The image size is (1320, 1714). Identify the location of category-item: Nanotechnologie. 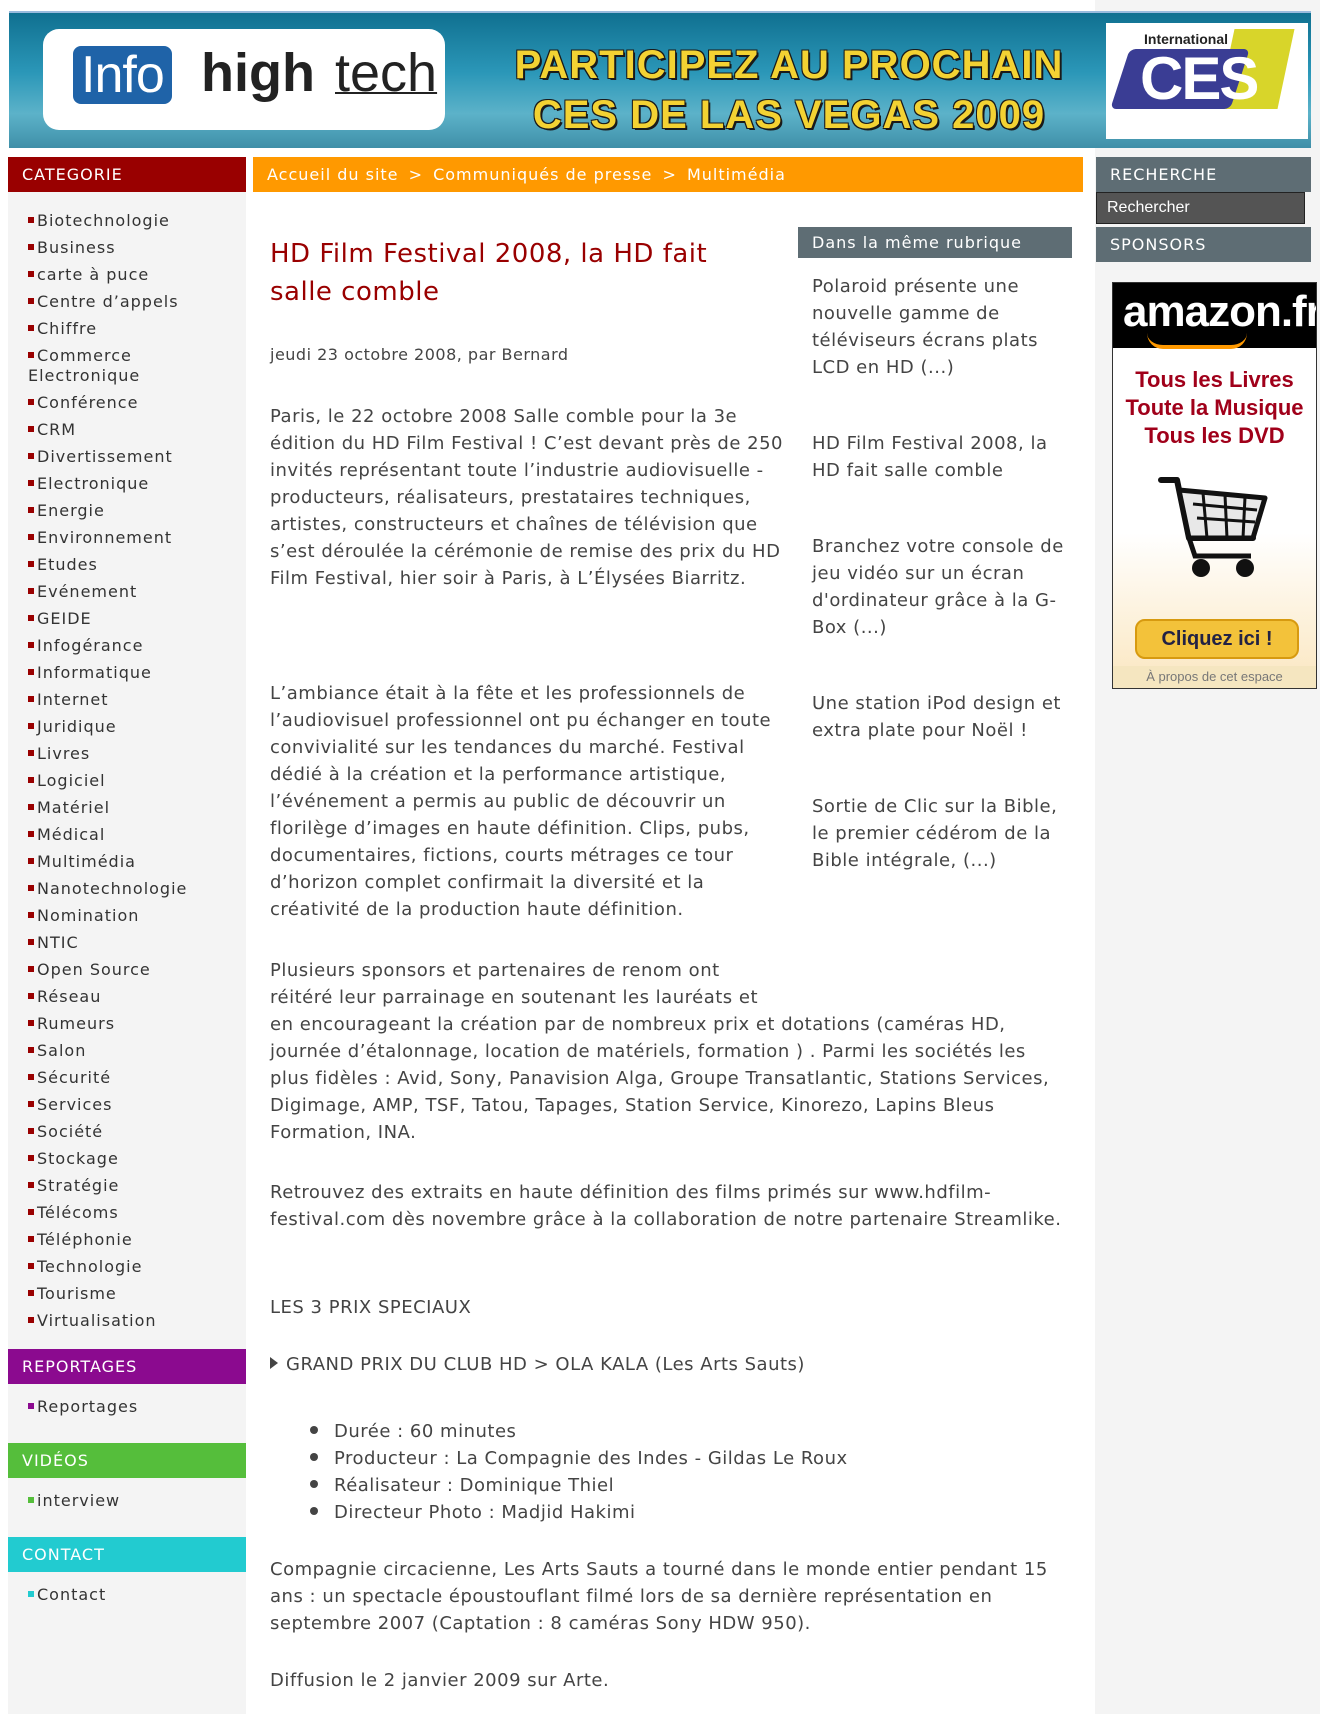
(133, 889).